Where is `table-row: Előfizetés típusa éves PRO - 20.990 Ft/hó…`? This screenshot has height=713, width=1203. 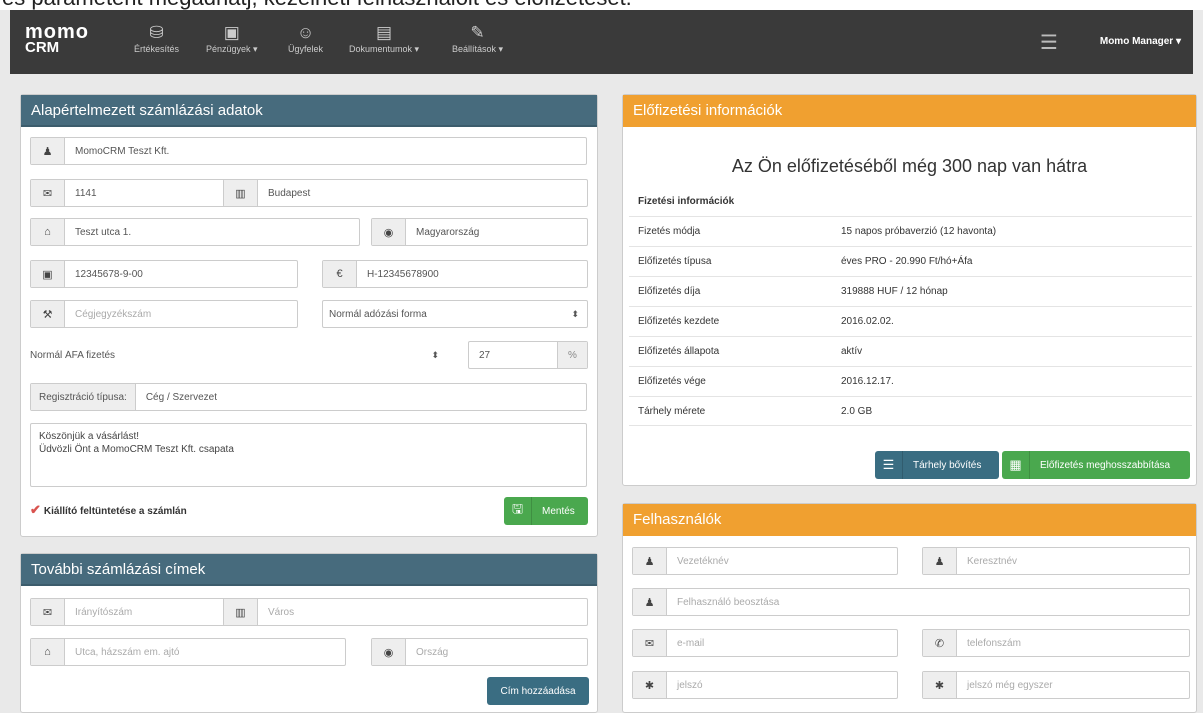 table-row: Előfizetés típusa éves PRO - 20.990 Ft/hó… is located at coordinates (910, 261).